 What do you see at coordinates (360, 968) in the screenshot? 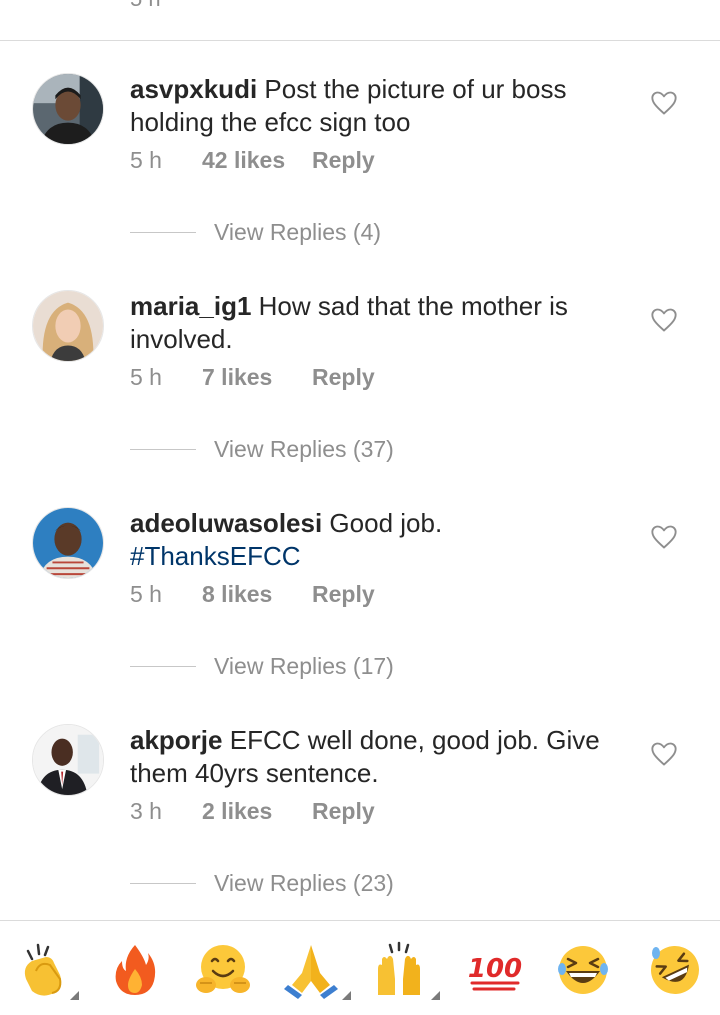
I see `emoji-quick-bar: 100` at bounding box center [360, 968].